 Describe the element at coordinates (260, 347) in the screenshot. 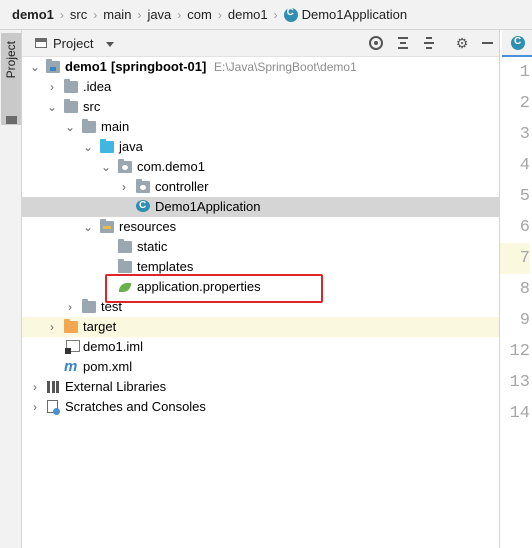

I see `tree-node-demo1-iml: demo1.iml` at that location.